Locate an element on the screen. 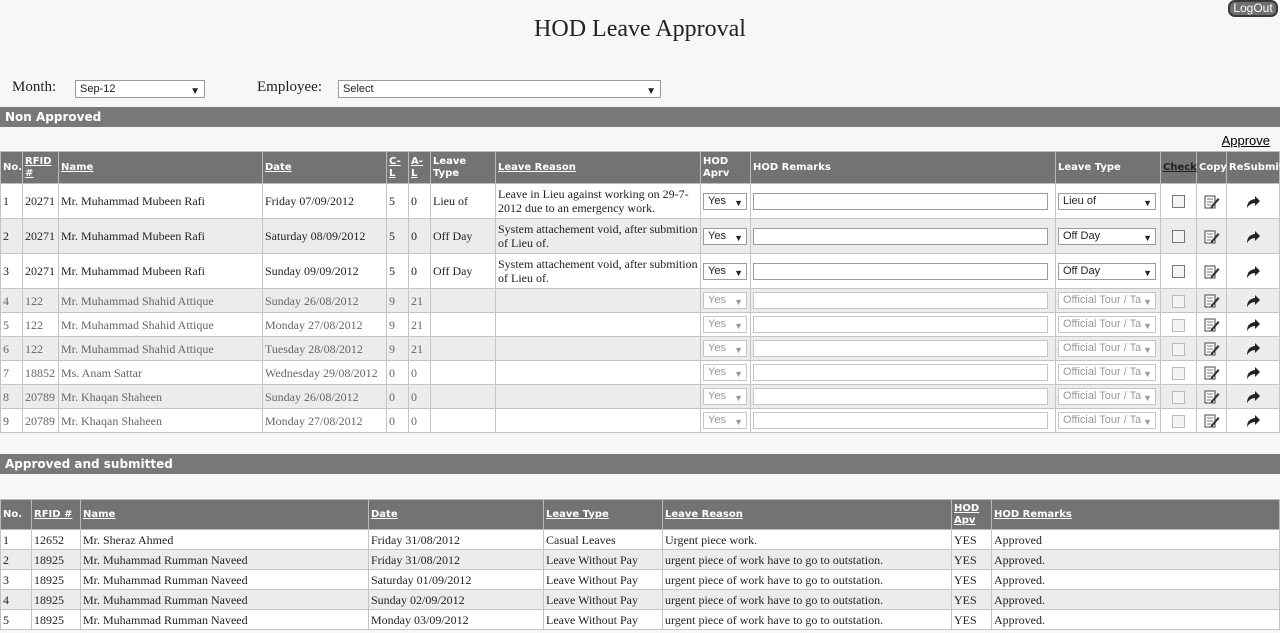  leave-type-select: Lieu of ▼ is located at coordinates (1107, 201).